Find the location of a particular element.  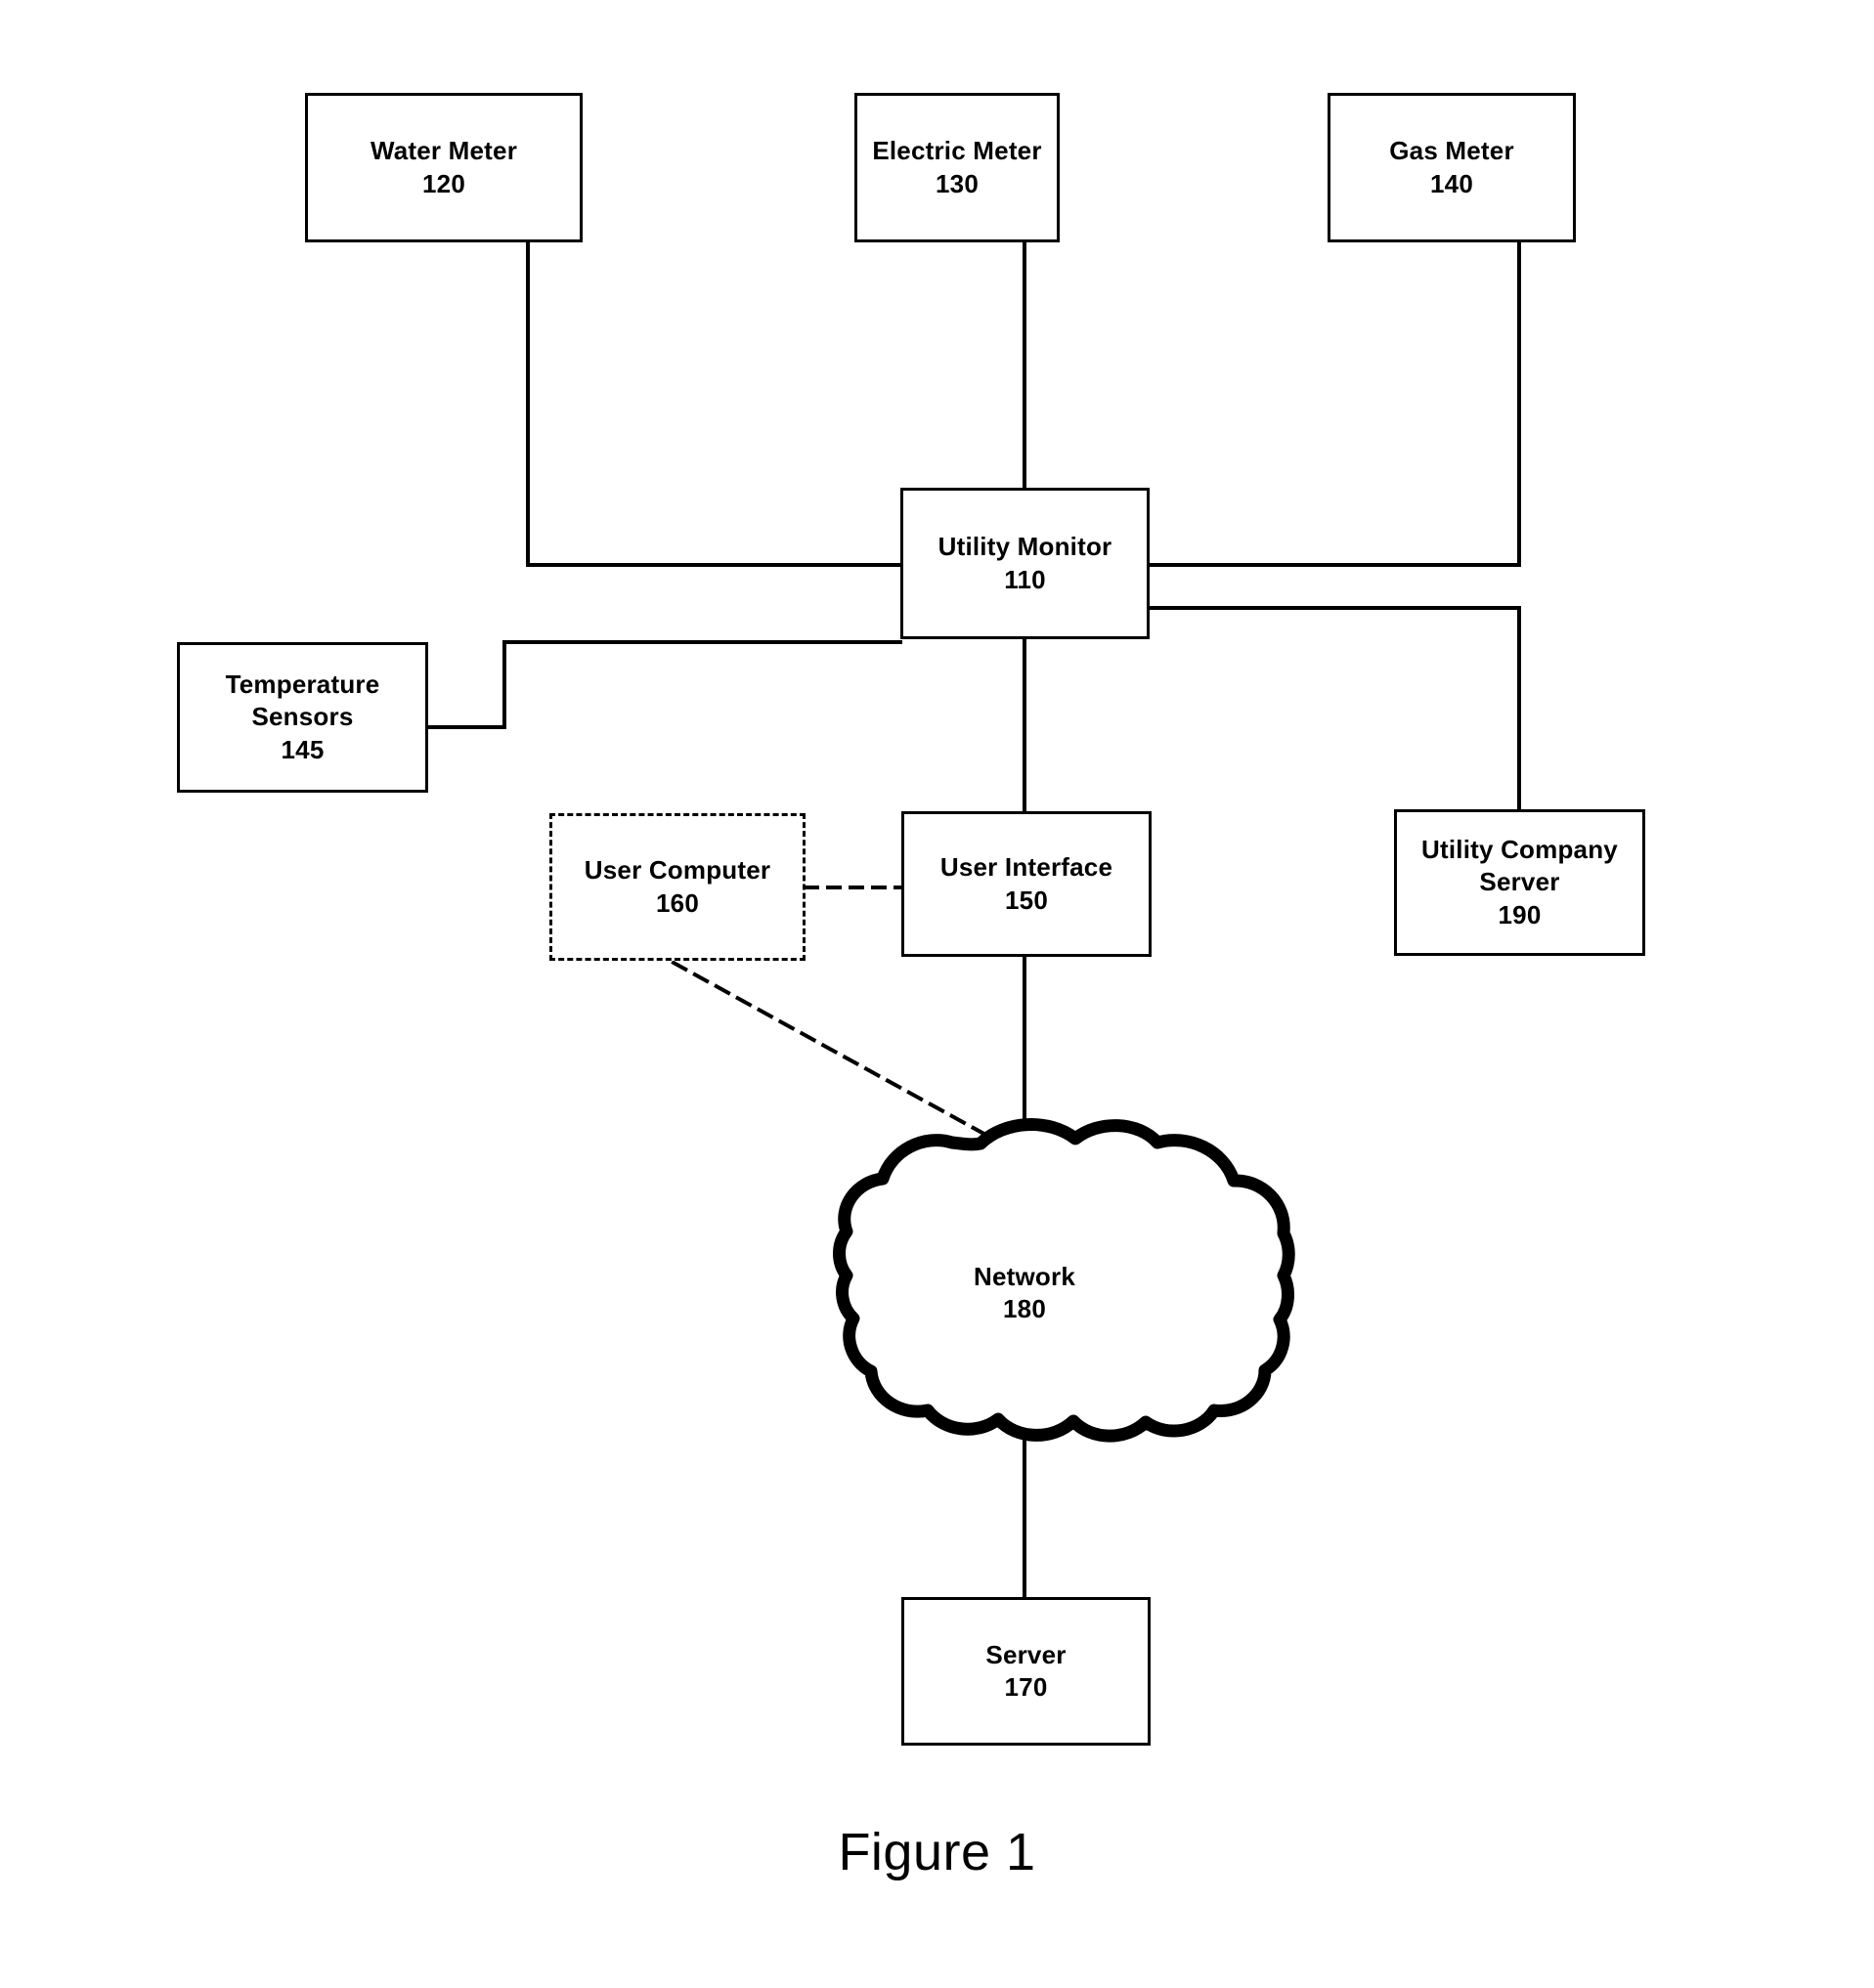

connector-gas-meter-to-utility-monitor is located at coordinates (1334, 403).